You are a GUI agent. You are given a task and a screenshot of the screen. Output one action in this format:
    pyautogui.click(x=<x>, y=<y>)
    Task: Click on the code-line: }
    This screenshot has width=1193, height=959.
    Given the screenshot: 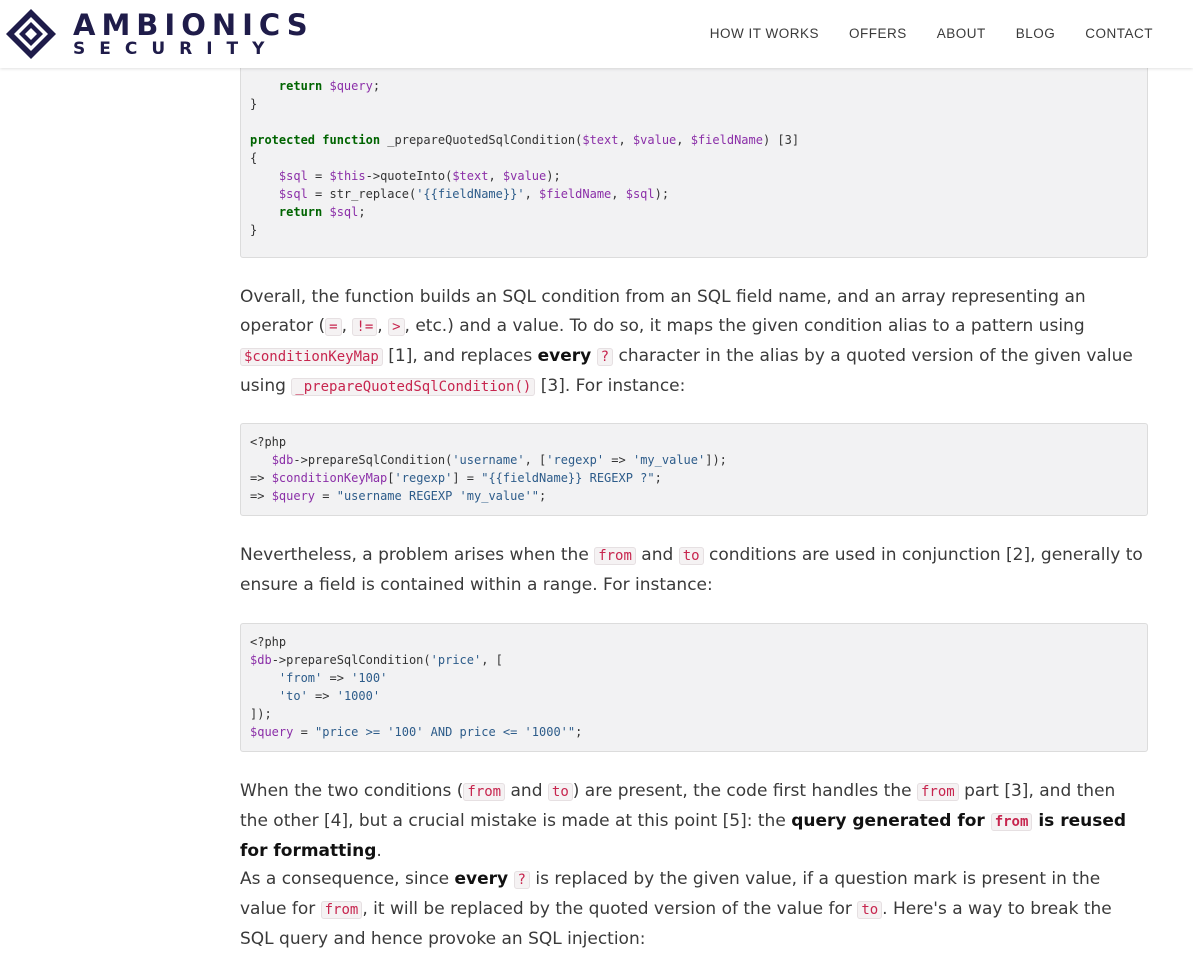 What is the action you would take?
    pyautogui.click(x=254, y=104)
    